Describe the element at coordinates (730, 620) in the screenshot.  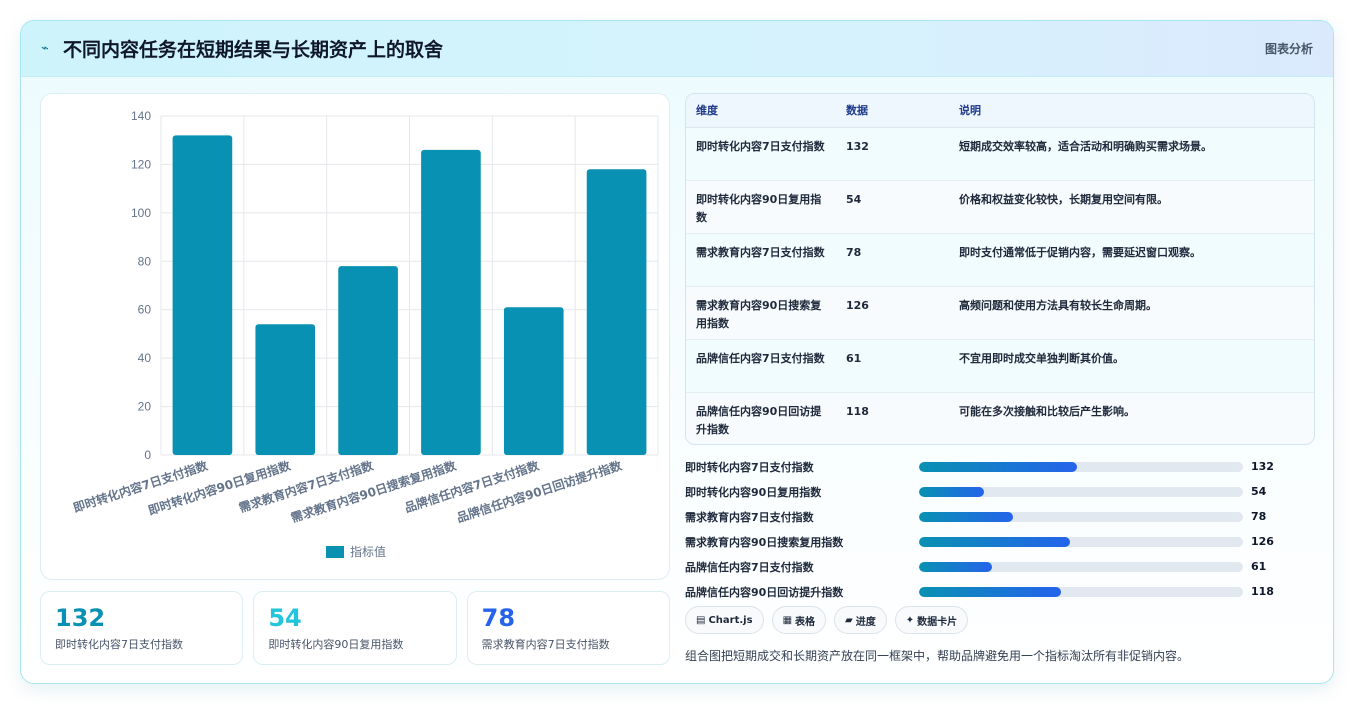
I see `chip-label: Chart.js` at that location.